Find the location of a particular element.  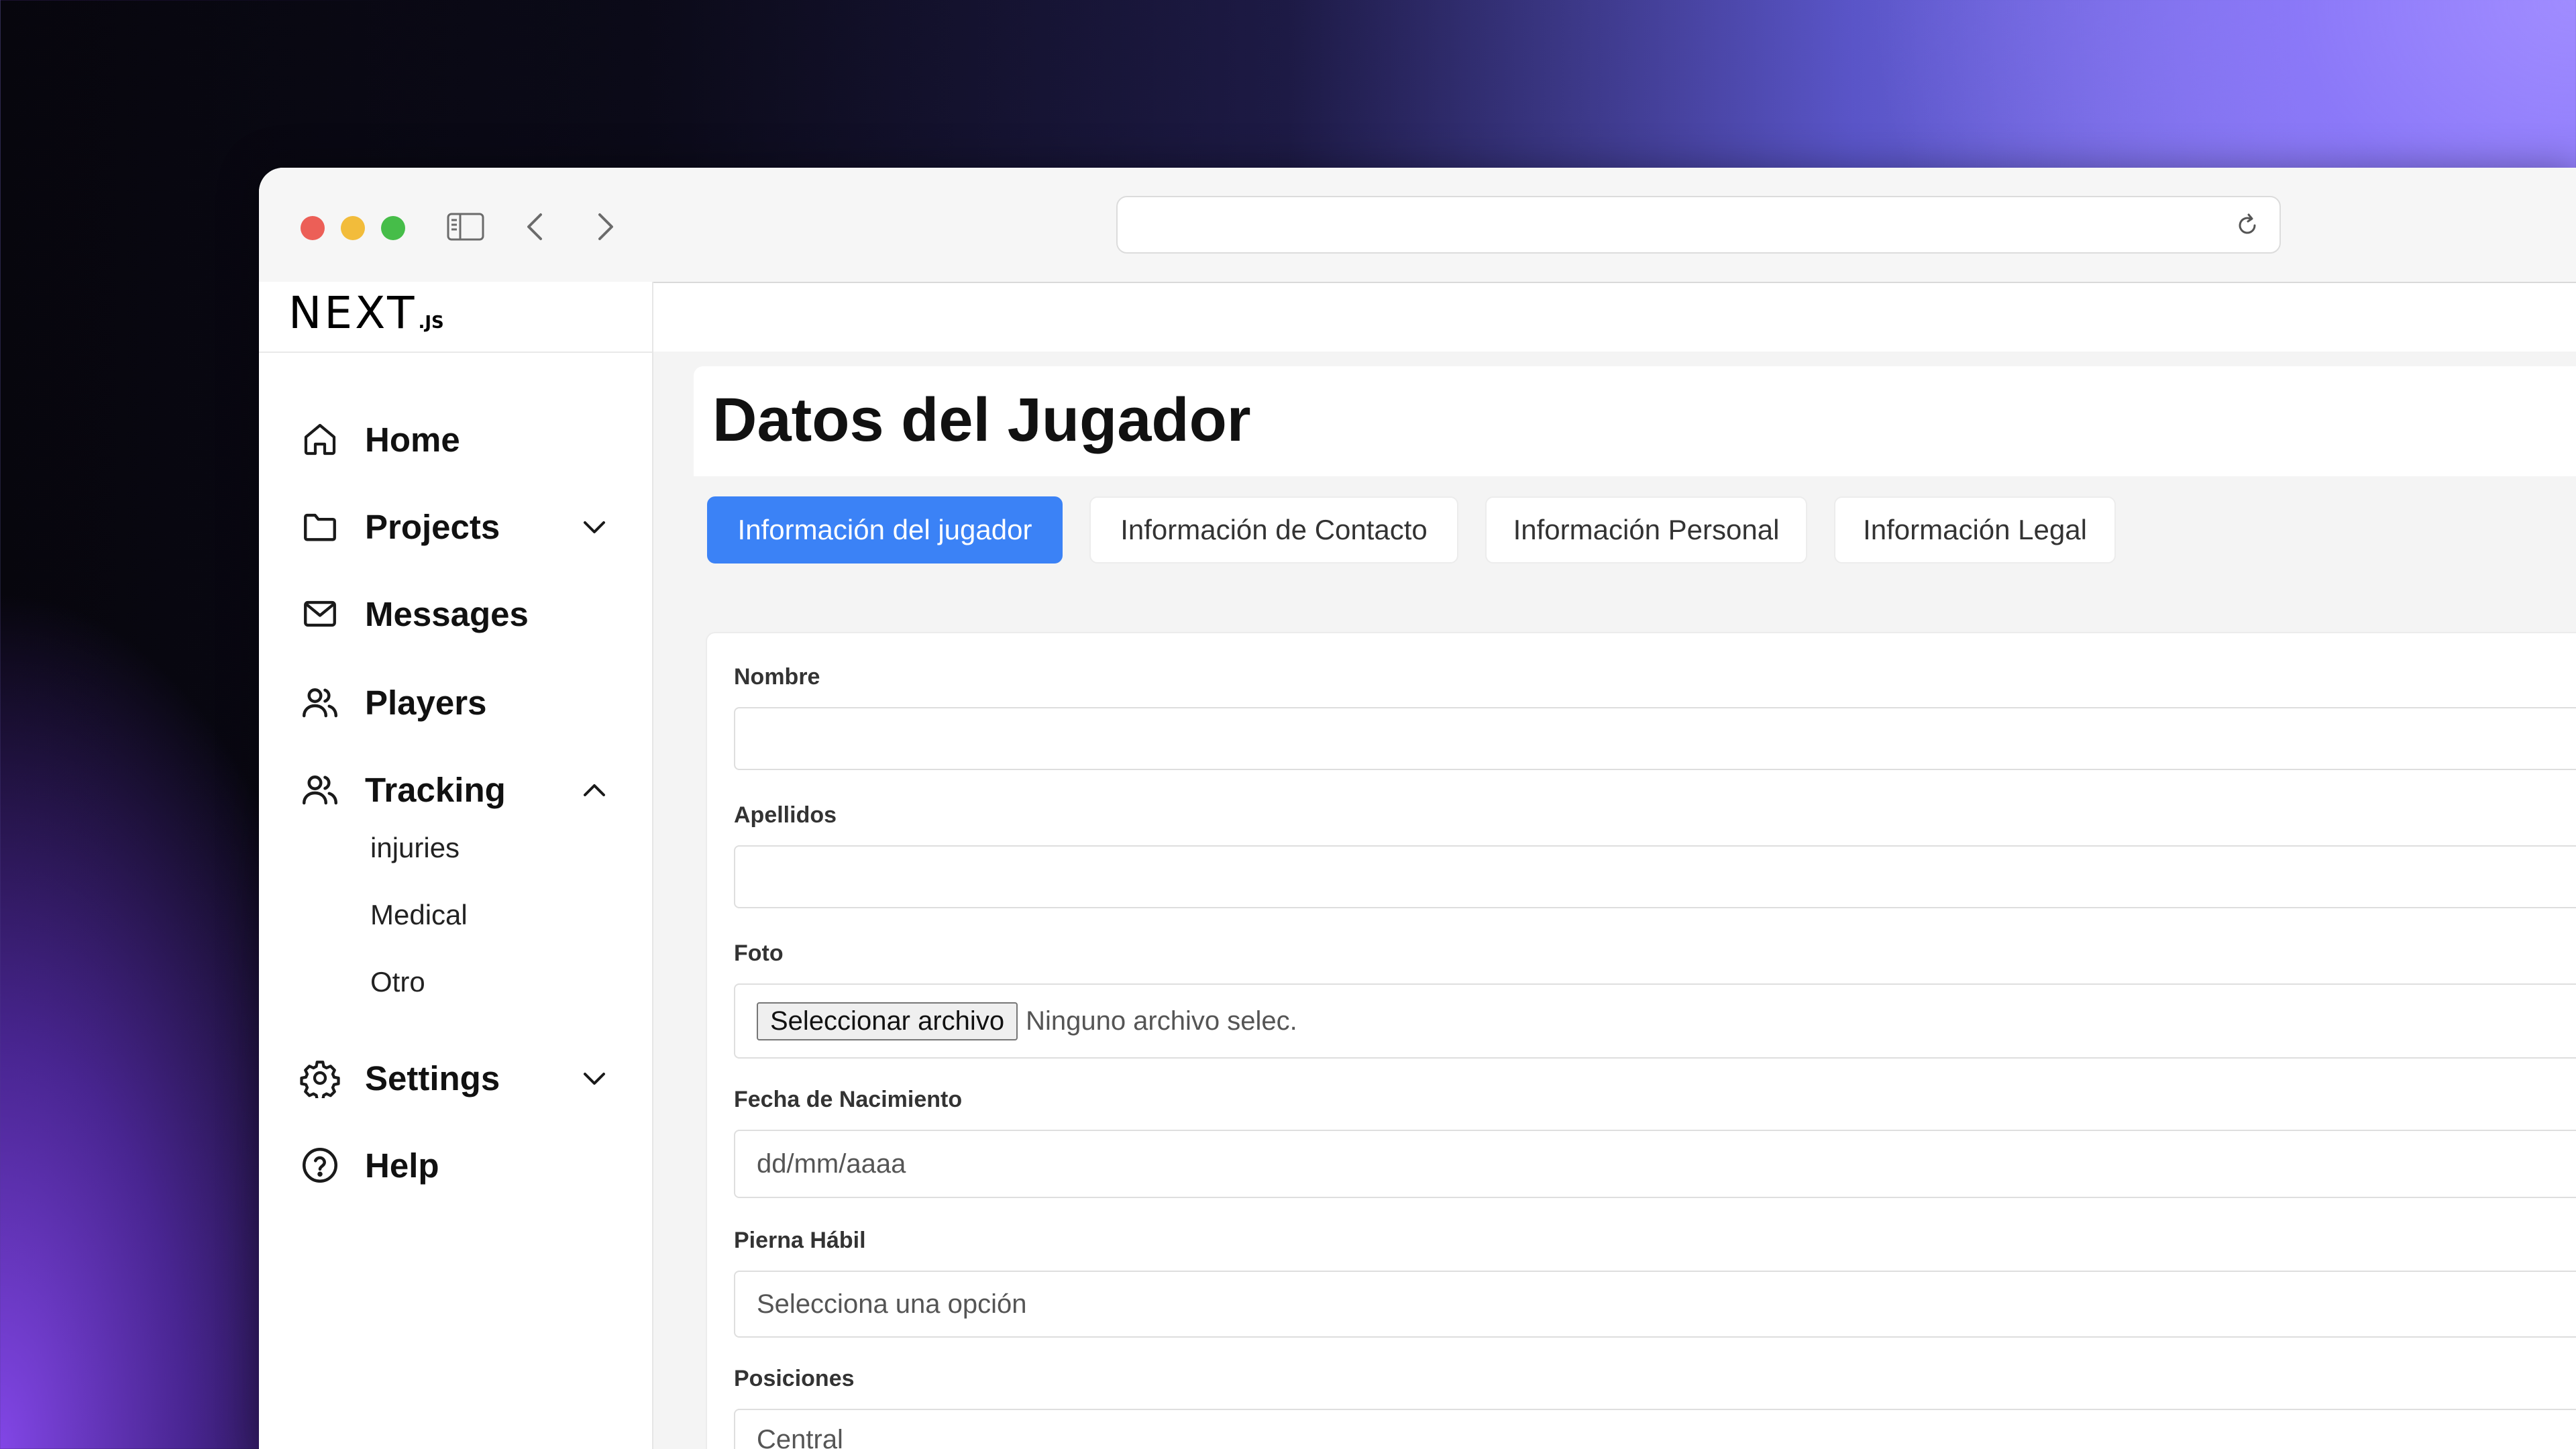

sidebar-subitem-injuries: injuries is located at coordinates (415, 848).